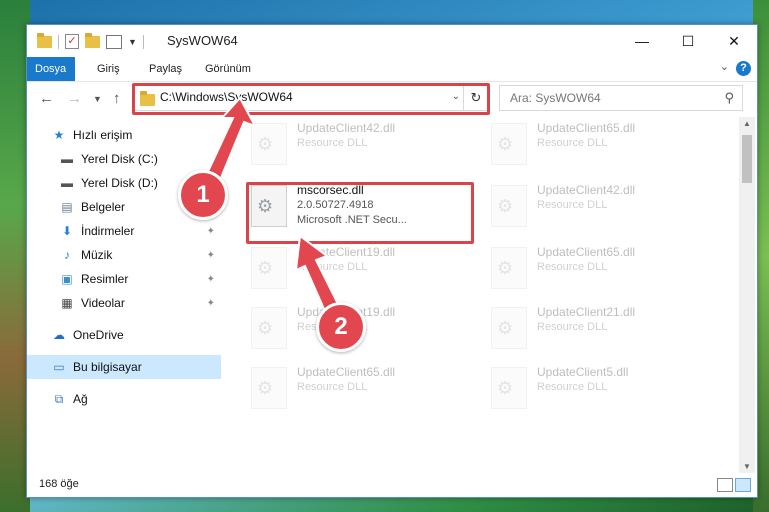 The image size is (769, 512). Describe the element at coordinates (341, 327) in the screenshot. I see `step-badge-2: 2` at that location.